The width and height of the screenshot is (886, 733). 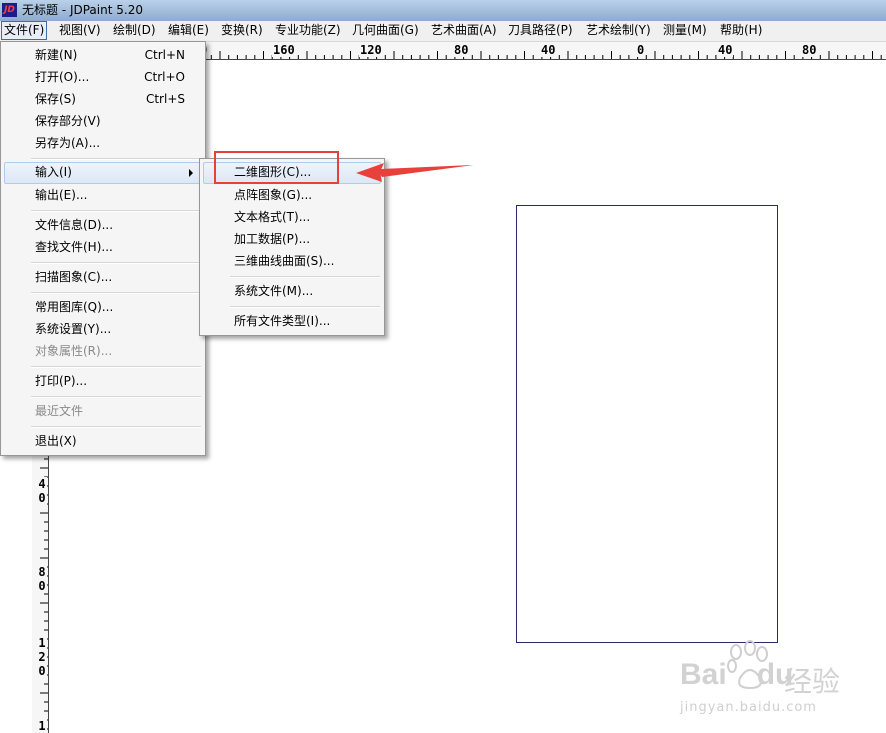 I want to click on menu-item-label: 新建(N), so click(x=56, y=55).